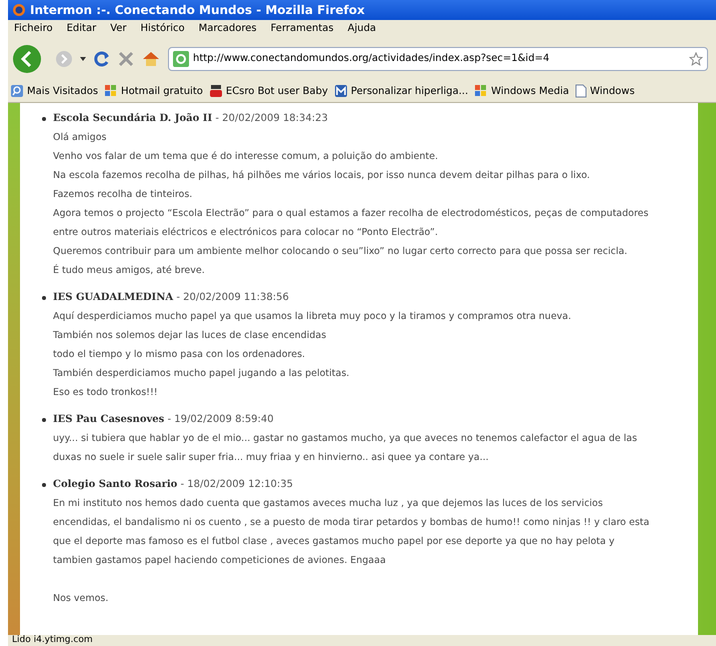 Image resolution: width=716 pixels, height=646 pixels. Describe the element at coordinates (181, 58) in the screenshot. I see `site-favicon-icon` at that location.